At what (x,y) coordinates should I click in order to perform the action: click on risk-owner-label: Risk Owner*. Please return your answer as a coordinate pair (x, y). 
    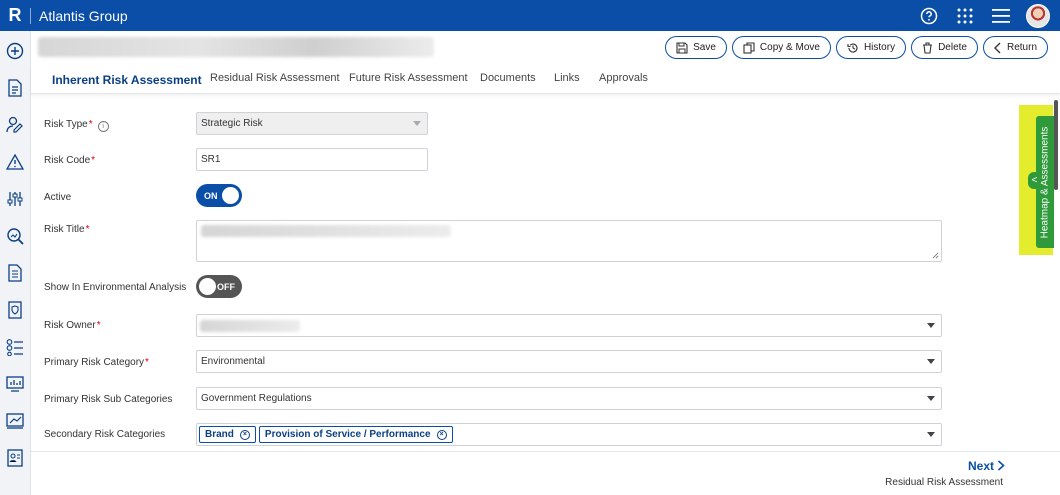
    Looking at the image, I should click on (72, 325).